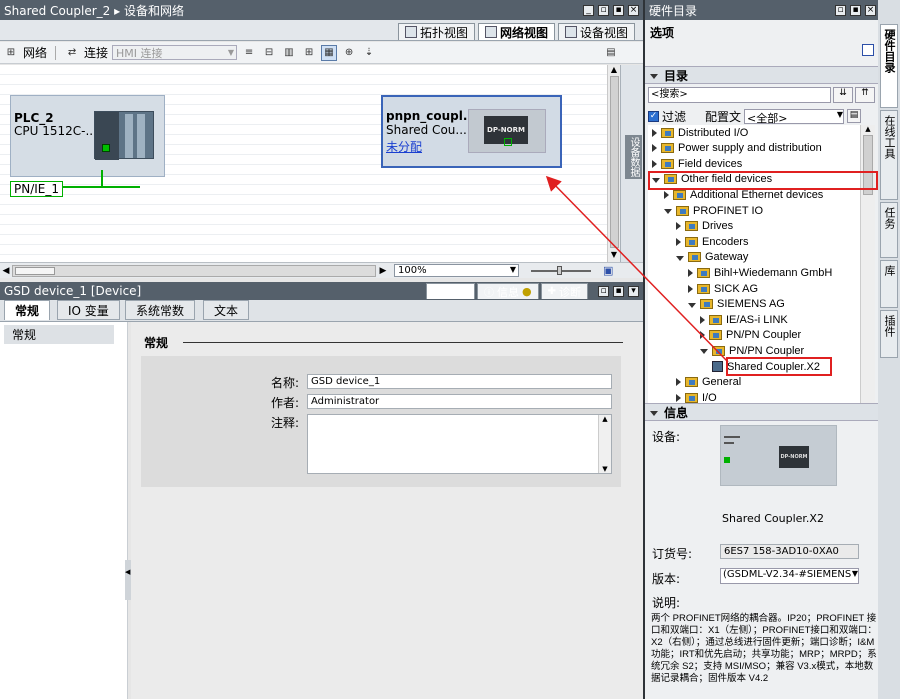 The width and height of the screenshot is (900, 699). What do you see at coordinates (459, 381) in the screenshot?
I see `name-input: GSD device_1` at bounding box center [459, 381].